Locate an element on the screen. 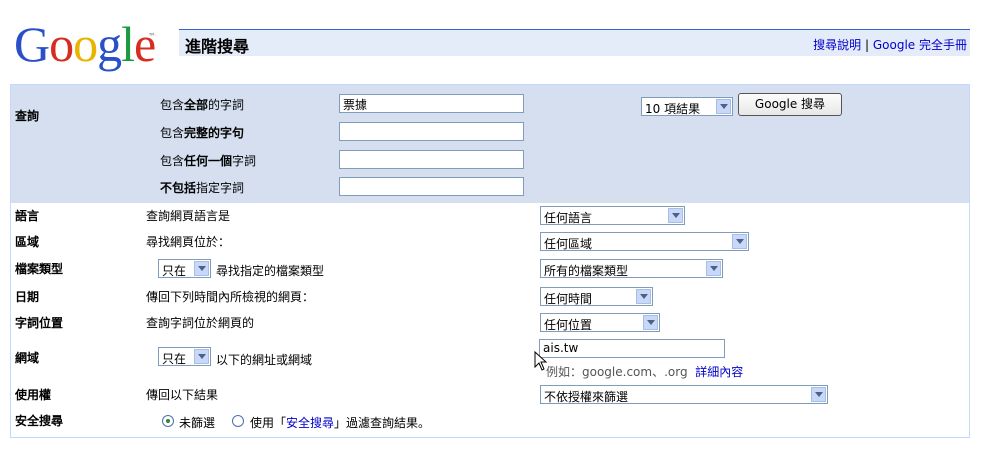 The width and height of the screenshot is (984, 451). any-words-input is located at coordinates (431, 159).